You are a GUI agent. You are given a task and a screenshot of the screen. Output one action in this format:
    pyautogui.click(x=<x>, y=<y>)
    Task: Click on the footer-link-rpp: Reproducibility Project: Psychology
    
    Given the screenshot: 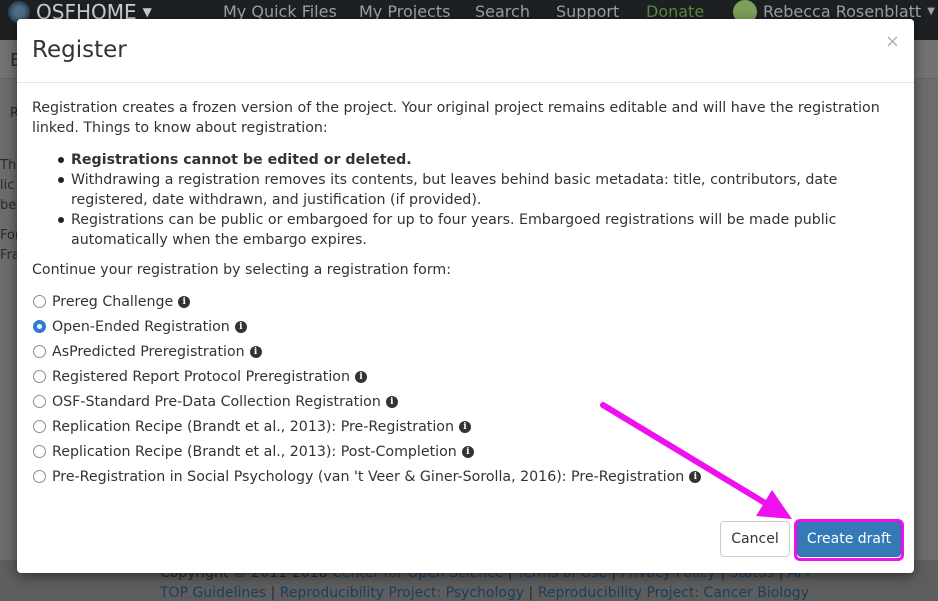 What is the action you would take?
    pyautogui.click(x=402, y=593)
    